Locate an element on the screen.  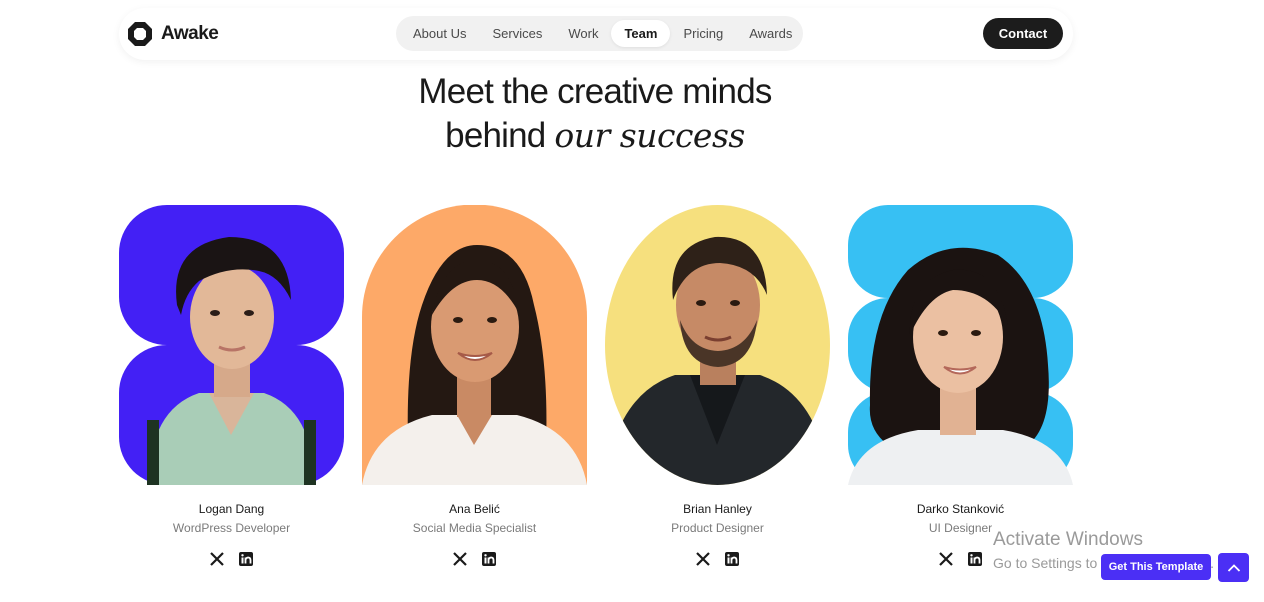
team-card-brian-hanley: Brian Hanley Product Designer is located at coordinates (717, 385).